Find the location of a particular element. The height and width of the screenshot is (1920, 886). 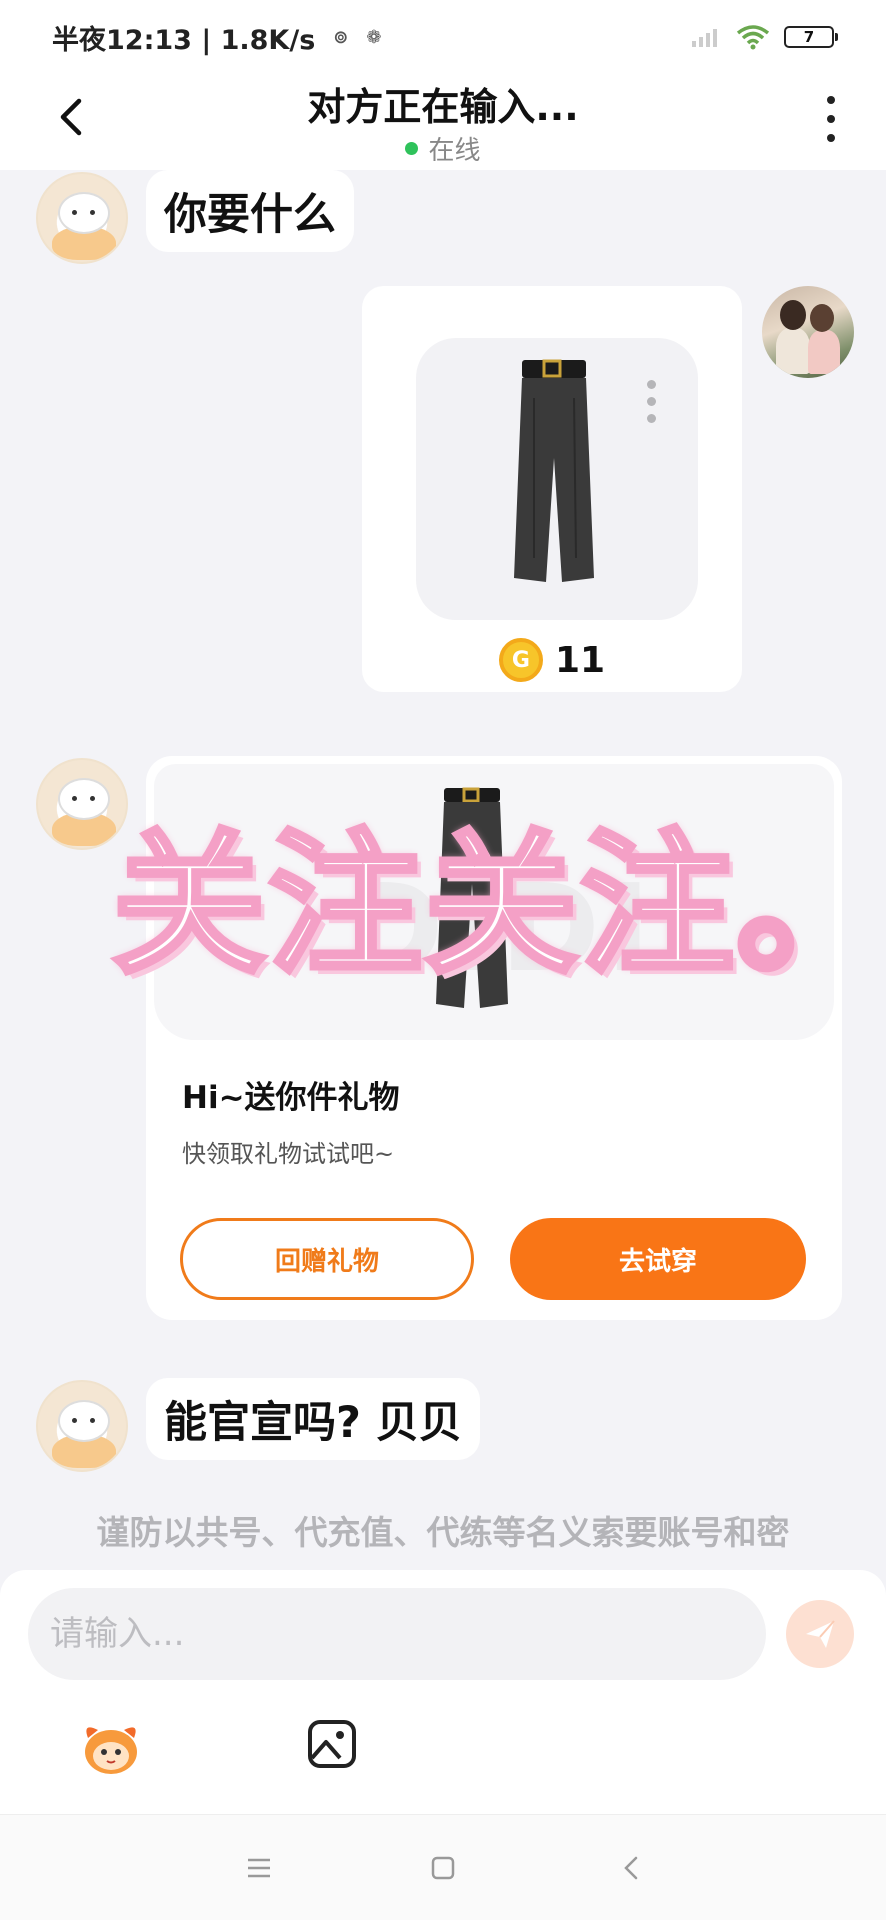

emoji-icon is located at coordinates (111, 1750).